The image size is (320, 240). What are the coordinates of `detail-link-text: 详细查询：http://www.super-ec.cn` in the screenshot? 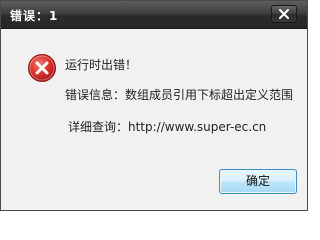 It's located at (167, 127).